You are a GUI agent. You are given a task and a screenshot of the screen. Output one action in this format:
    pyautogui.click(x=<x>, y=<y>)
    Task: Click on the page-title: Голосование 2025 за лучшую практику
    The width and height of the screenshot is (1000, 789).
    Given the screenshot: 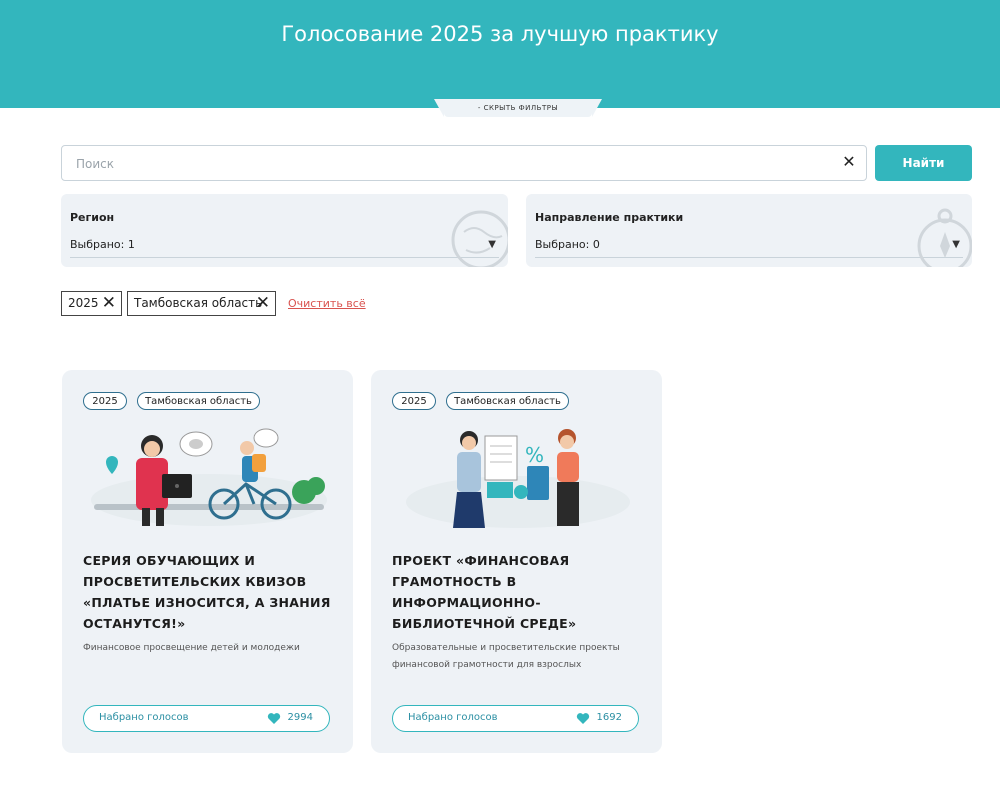 What is the action you would take?
    pyautogui.click(x=500, y=34)
    